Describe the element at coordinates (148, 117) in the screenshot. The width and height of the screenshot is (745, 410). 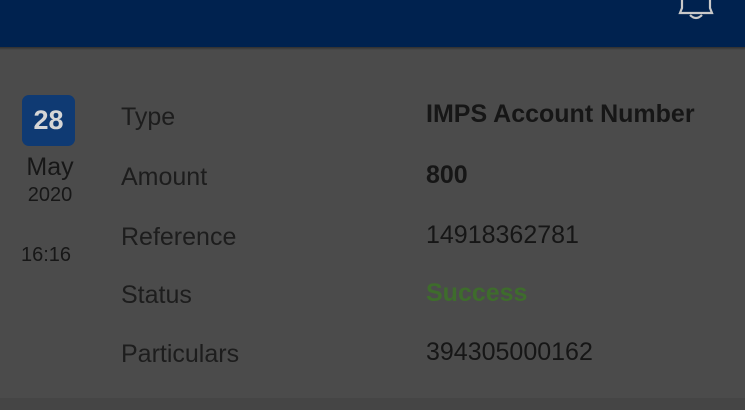
I see `type-label: Type` at that location.